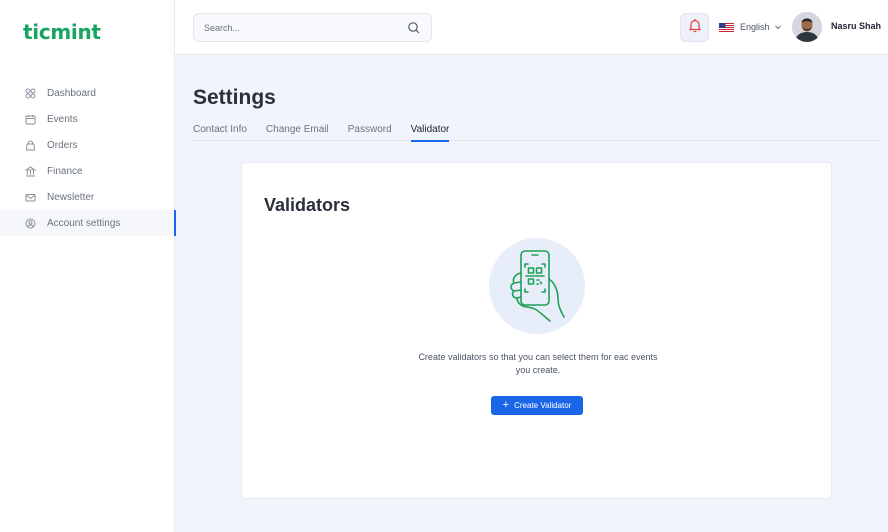 This screenshot has height=532, width=888. I want to click on top-header: English Nasru Shah, so click(531, 27).